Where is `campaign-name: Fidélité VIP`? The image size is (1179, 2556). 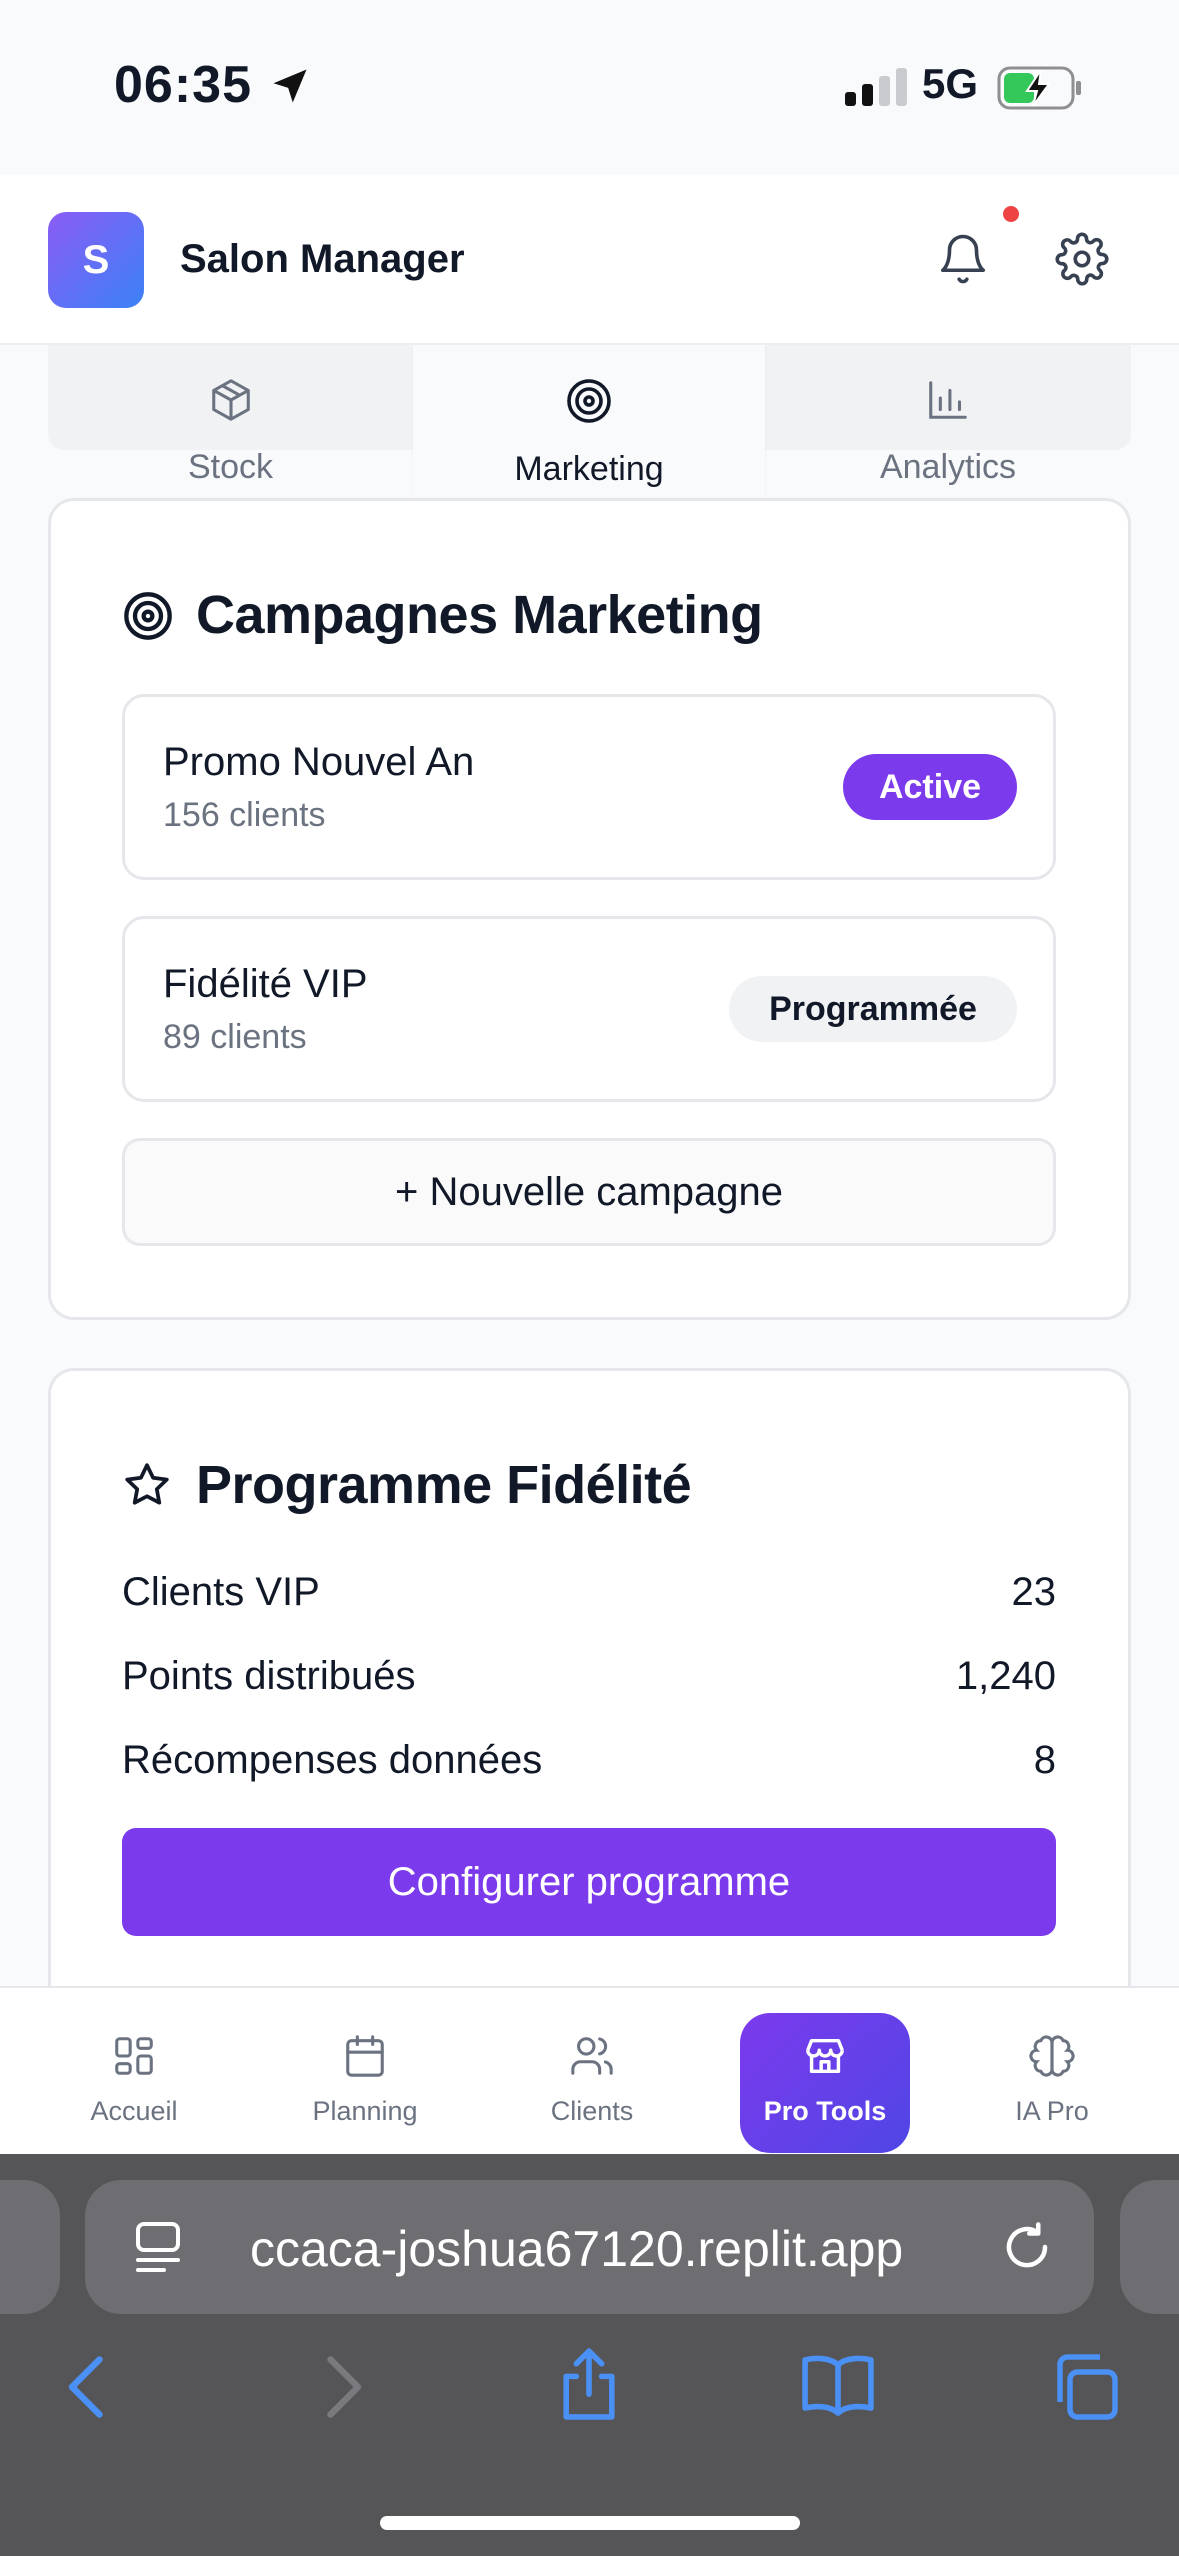
campaign-name: Fidélité VIP is located at coordinates (265, 984).